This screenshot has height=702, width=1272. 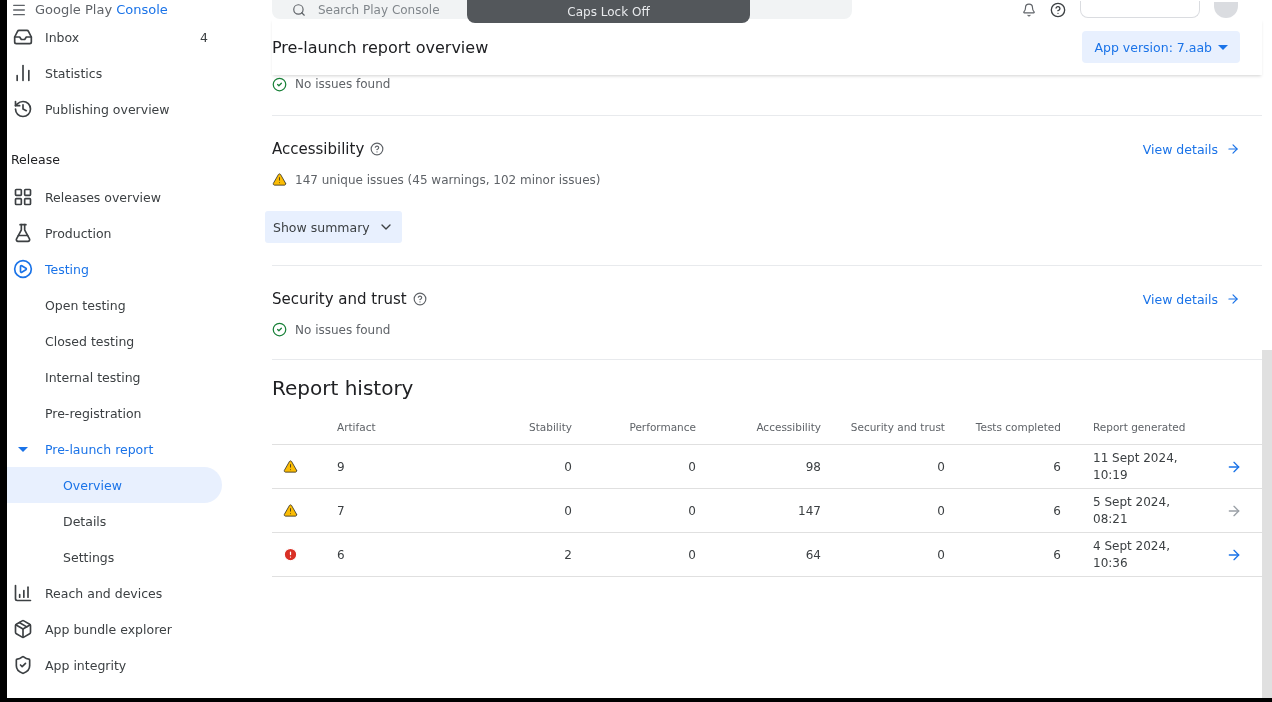 What do you see at coordinates (341, 466) in the screenshot?
I see `table-cell-text: 9` at bounding box center [341, 466].